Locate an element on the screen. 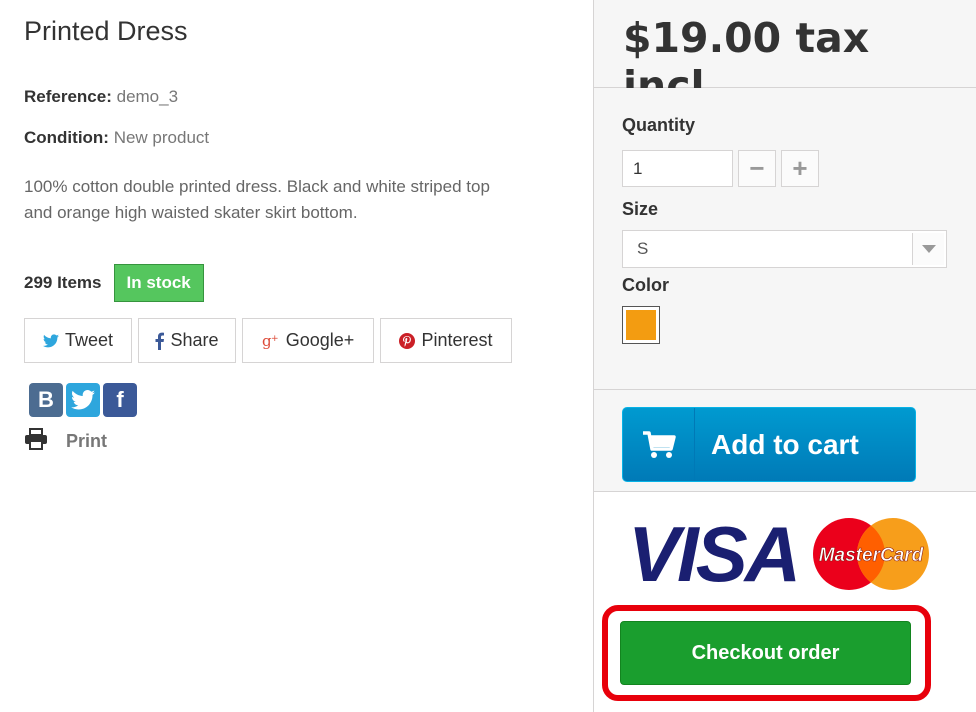 This screenshot has width=976, height=712. social-icons: B f is located at coordinates (84, 400).